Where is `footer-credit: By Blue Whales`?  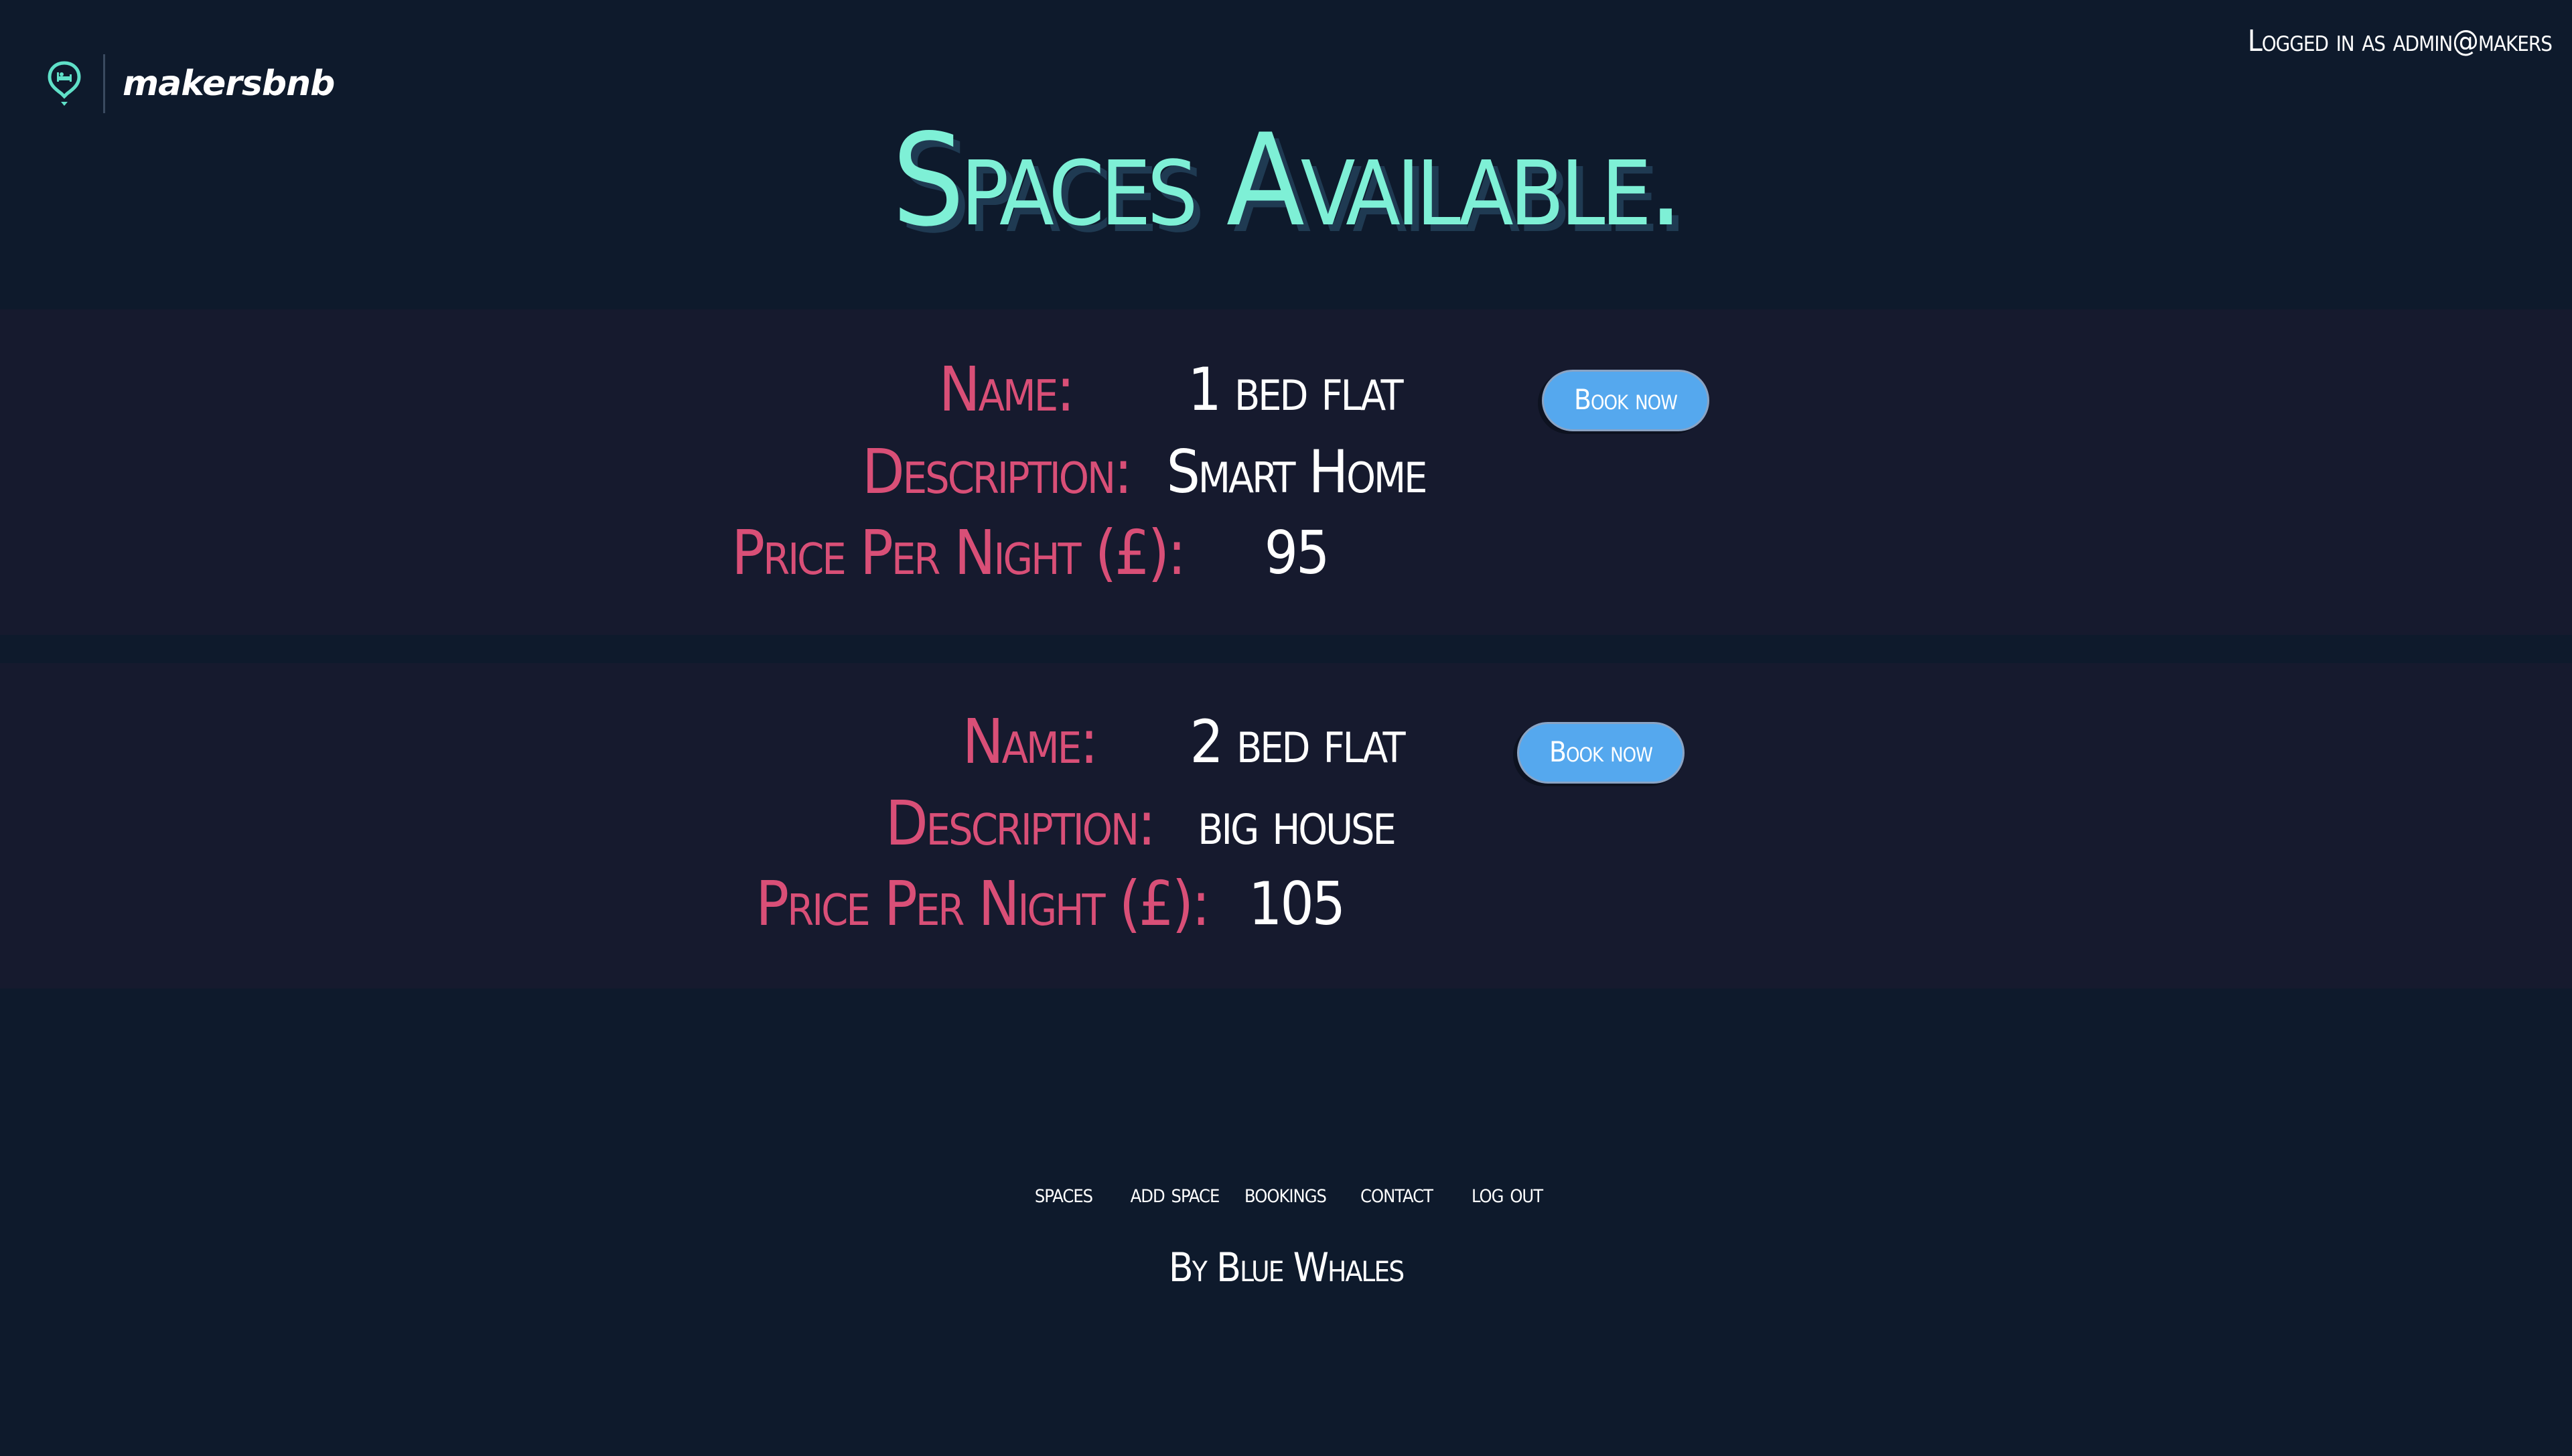
footer-credit: By Blue Whales is located at coordinates (1286, 1267).